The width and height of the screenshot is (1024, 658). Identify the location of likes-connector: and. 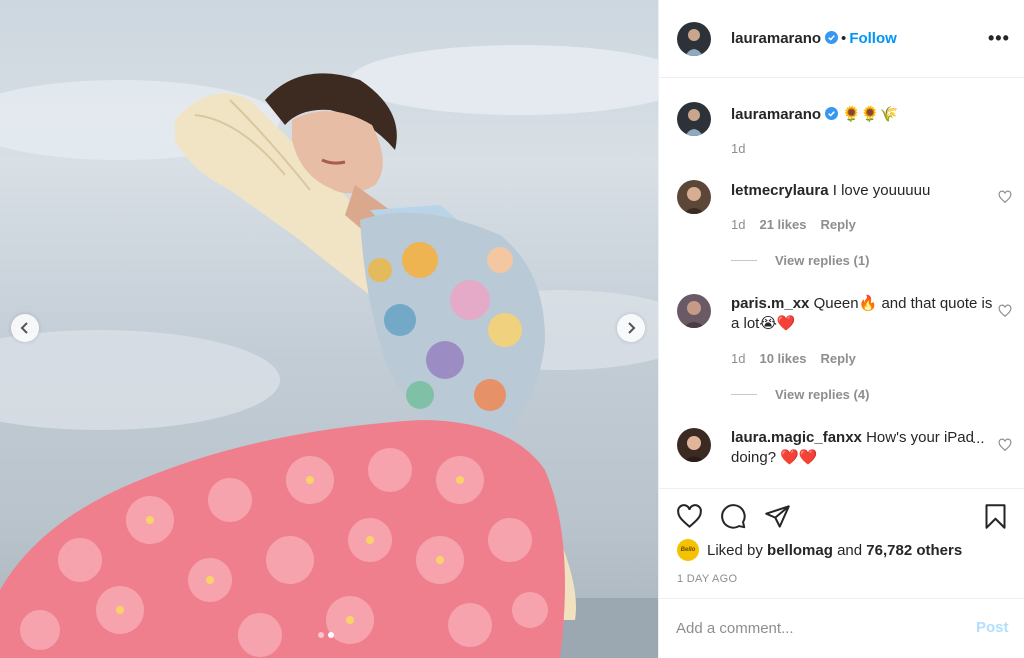
(850, 550).